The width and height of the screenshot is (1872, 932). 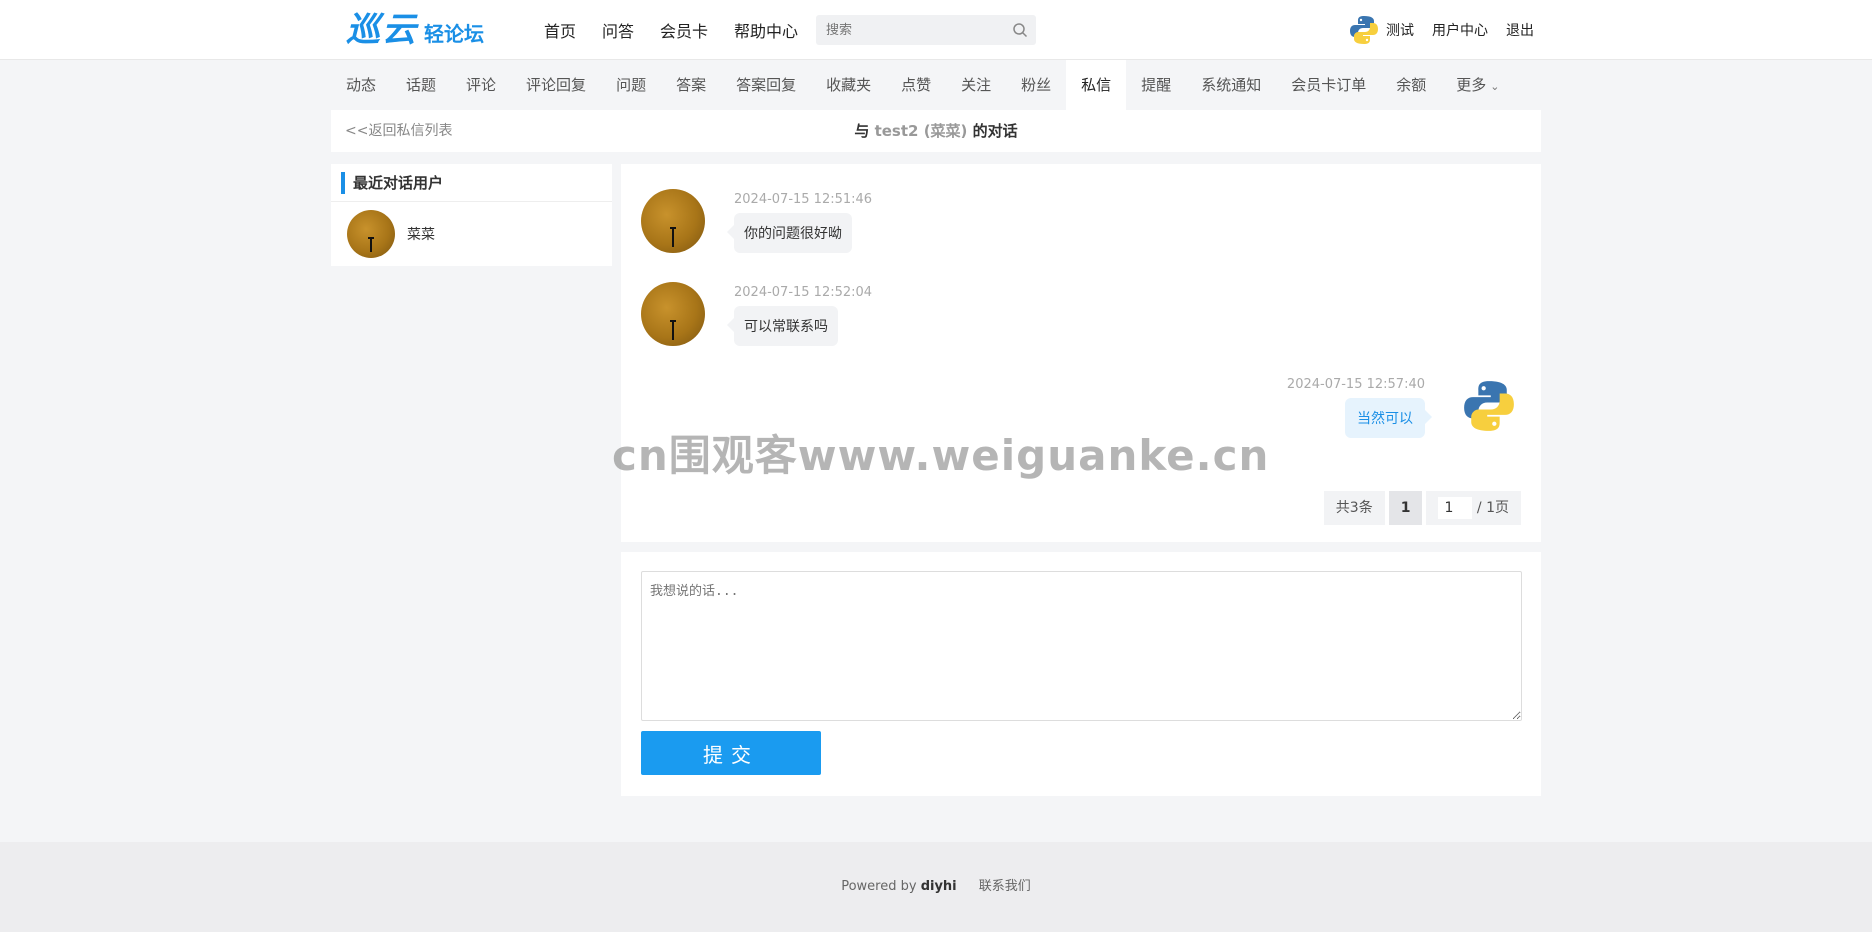 What do you see at coordinates (906, 30) in the screenshot?
I see `search-input` at bounding box center [906, 30].